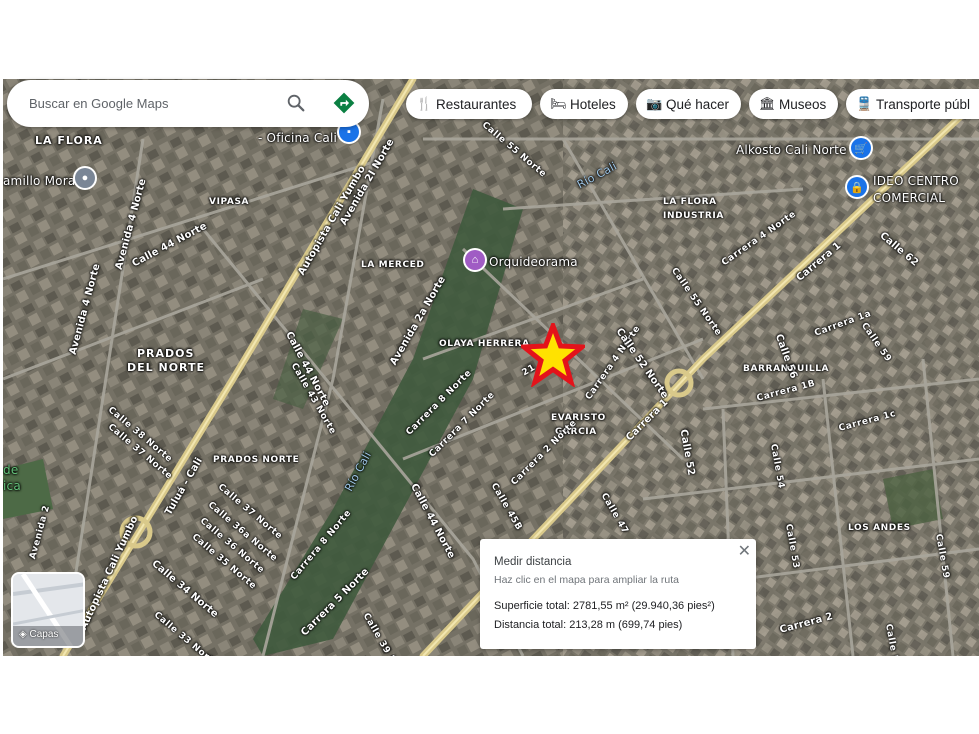 Image resolution: width=979 pixels, height=734 pixels. I want to click on shopping-cart-pin-icon: 🛒, so click(861, 148).